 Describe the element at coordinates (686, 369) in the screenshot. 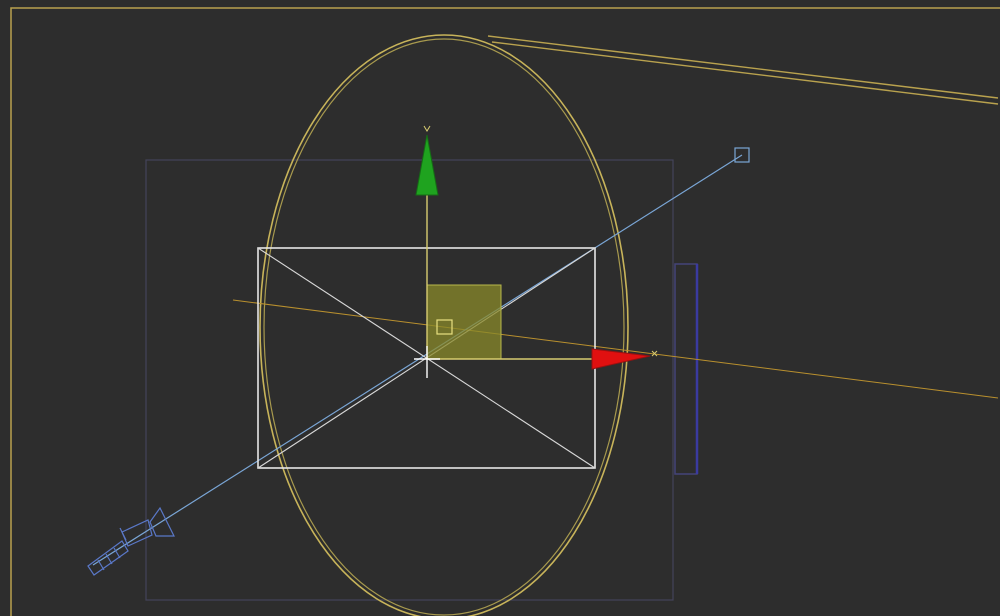

I see `side-plane-outline` at that location.